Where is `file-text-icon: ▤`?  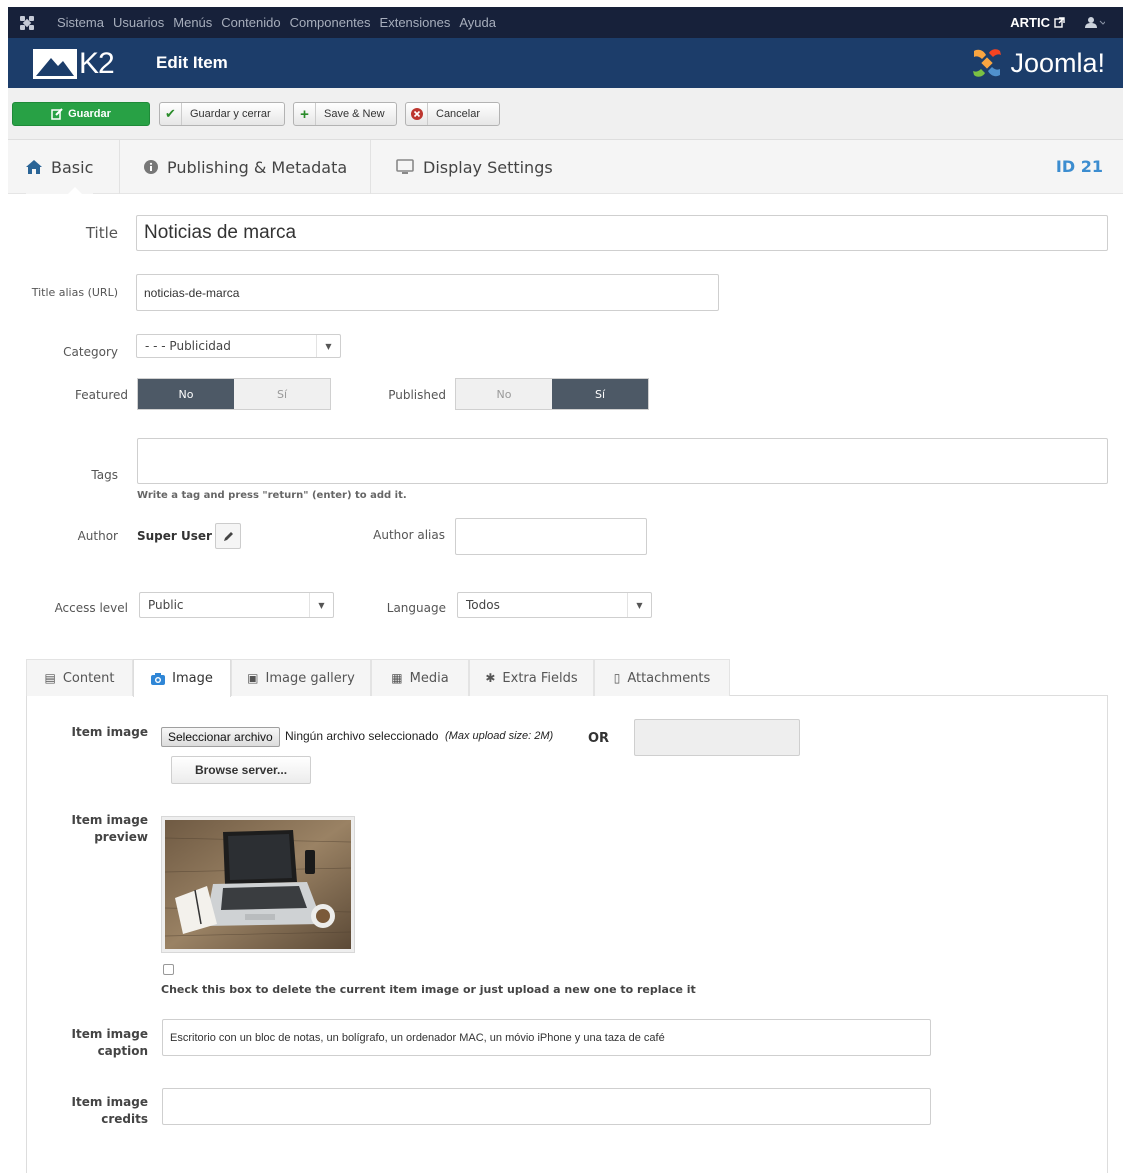 file-text-icon: ▤ is located at coordinates (50, 678).